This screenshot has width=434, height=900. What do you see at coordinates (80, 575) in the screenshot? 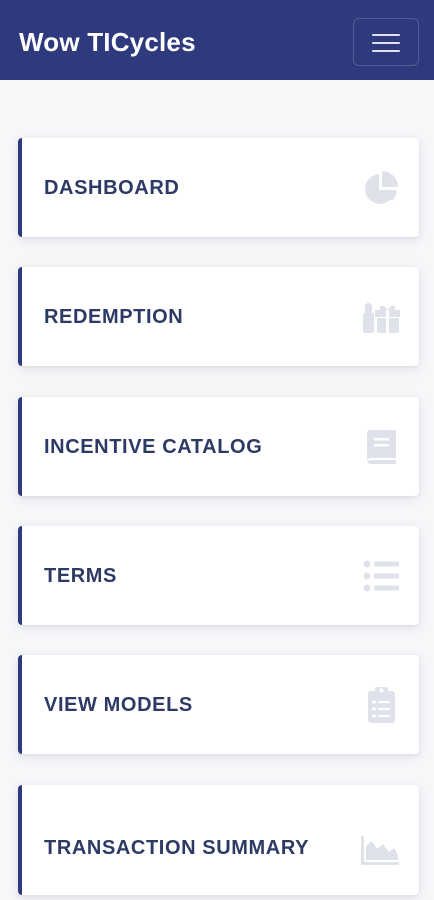
I see `menu-card-label: TERMS` at bounding box center [80, 575].